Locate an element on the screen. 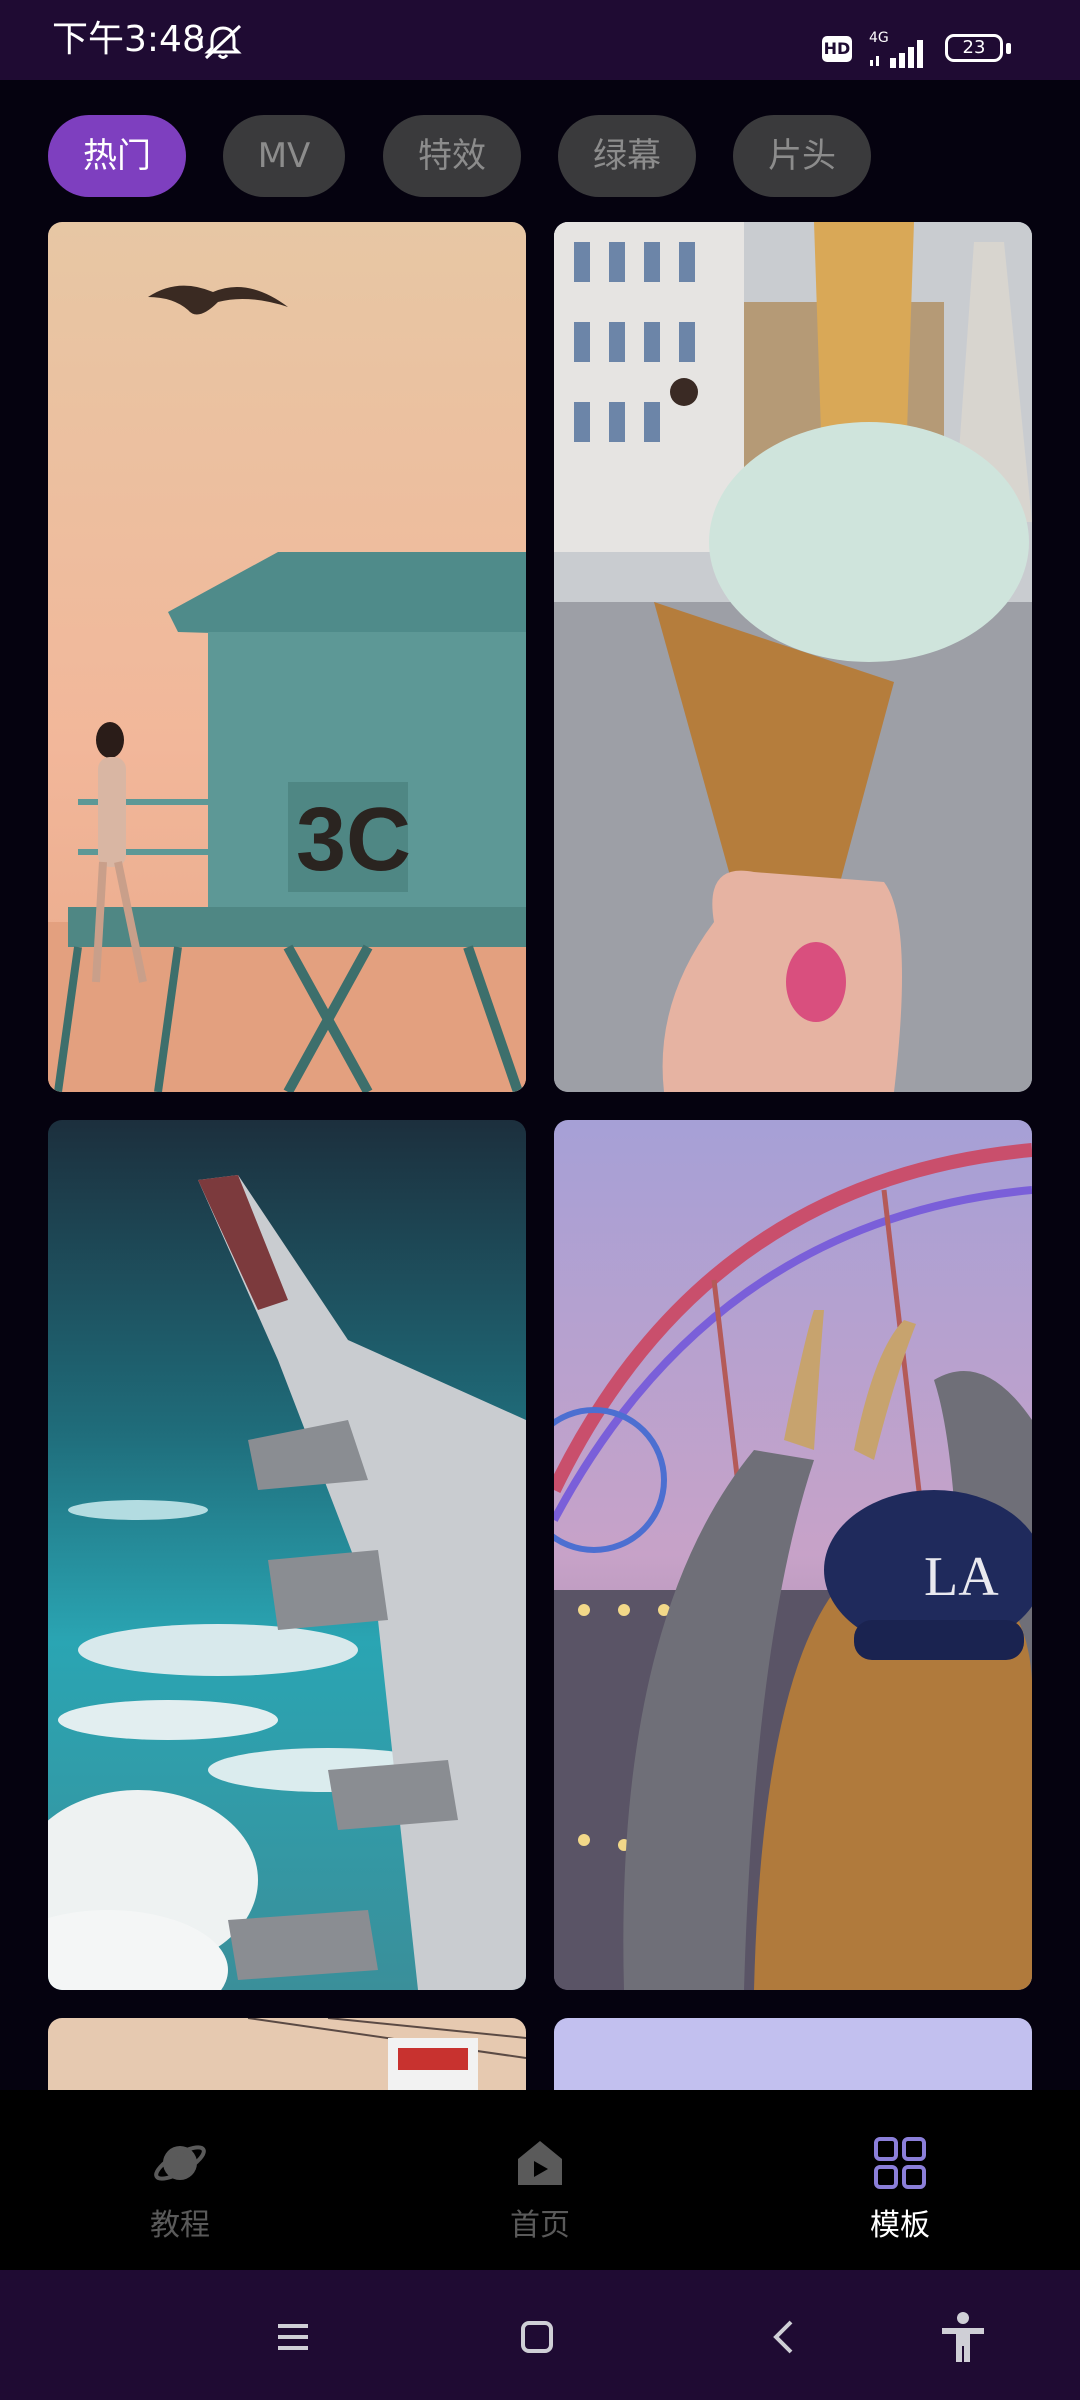 The height and width of the screenshot is (2400, 1080). menu-icon is located at coordinates (293, 2337).